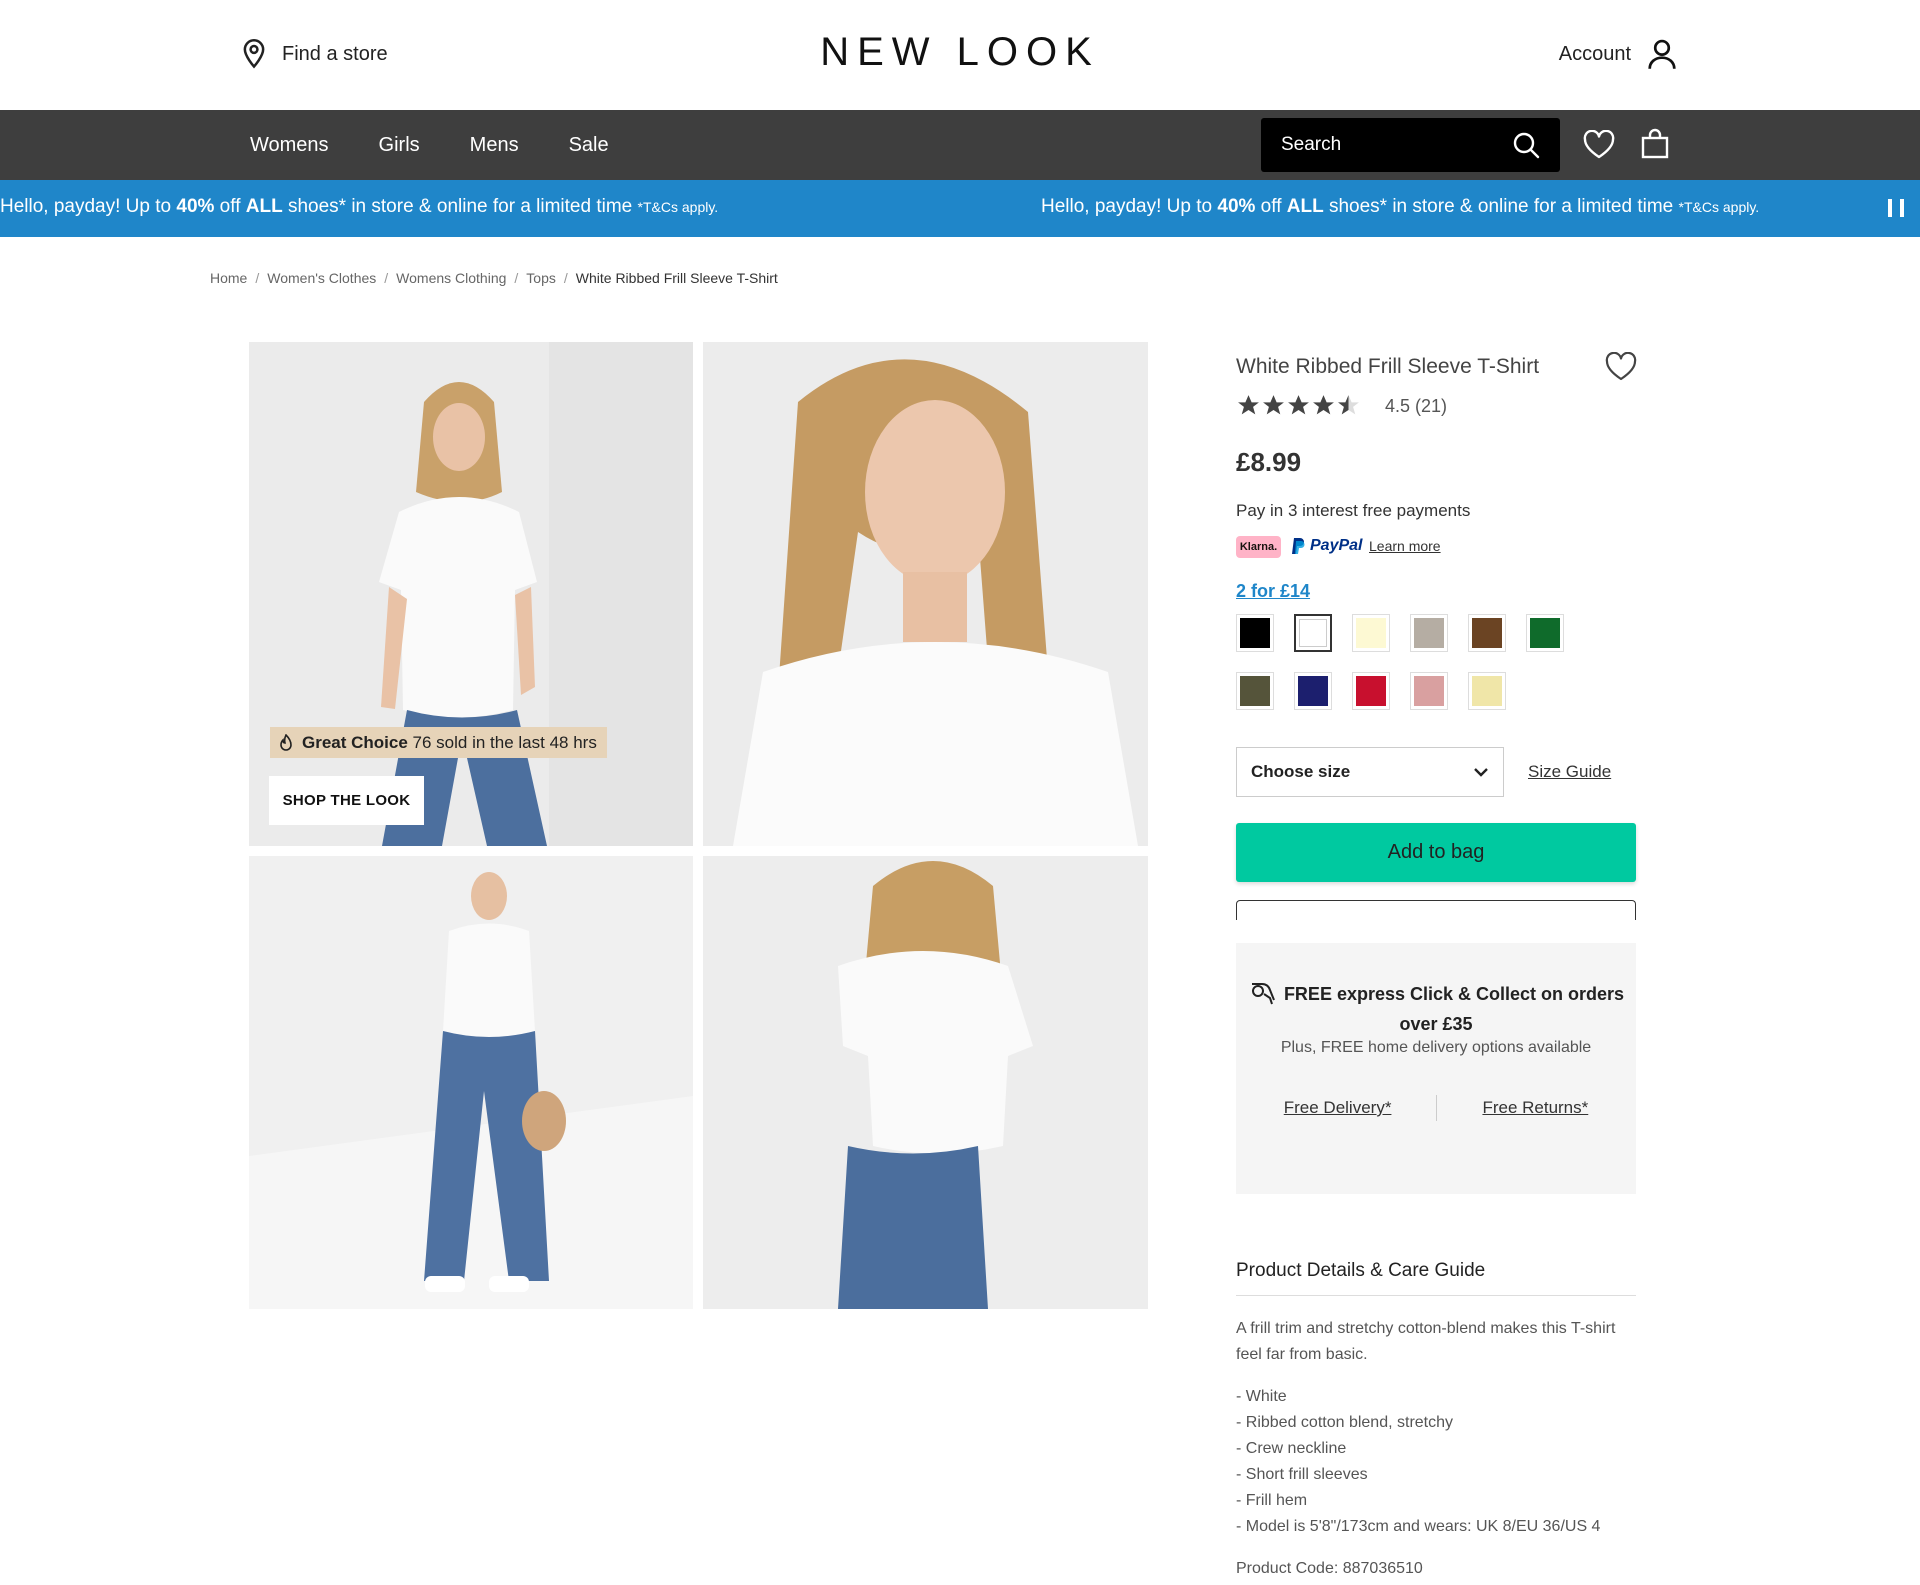 This screenshot has height=1585, width=1920. I want to click on badge-text: Great Choice 76 sold in the last 48 hrs, so click(449, 743).